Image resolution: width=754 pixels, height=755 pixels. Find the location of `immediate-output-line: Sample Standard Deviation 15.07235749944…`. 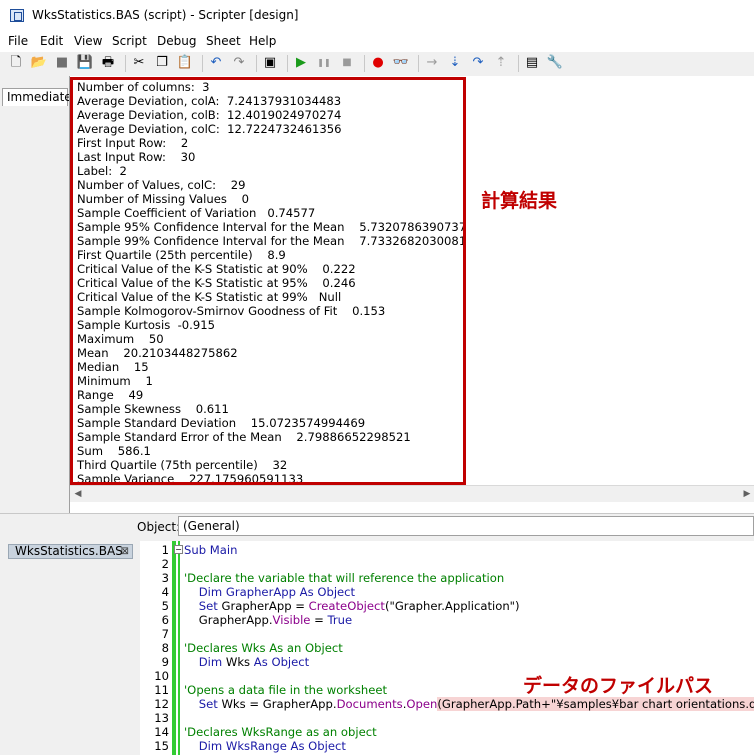

immediate-output-line: Sample Standard Deviation 15.07235749944… is located at coordinates (221, 423).